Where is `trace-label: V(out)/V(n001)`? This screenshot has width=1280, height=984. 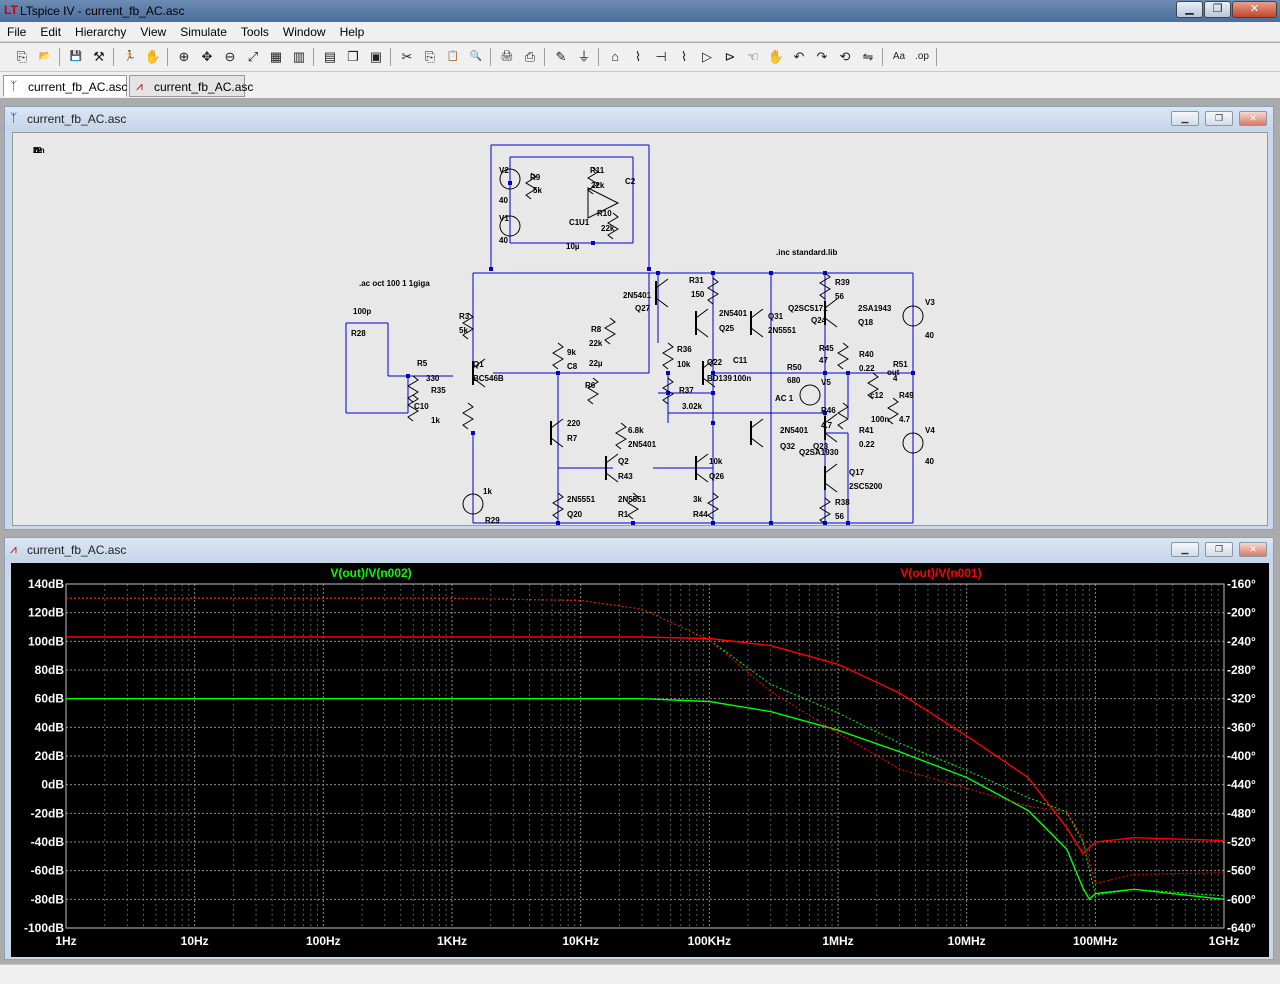
trace-label: V(out)/V(n001) is located at coordinates (940, 573).